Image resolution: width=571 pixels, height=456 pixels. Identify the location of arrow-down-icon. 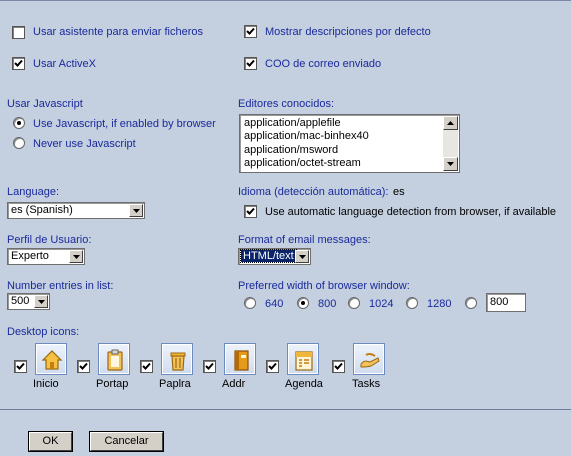
(450, 164).